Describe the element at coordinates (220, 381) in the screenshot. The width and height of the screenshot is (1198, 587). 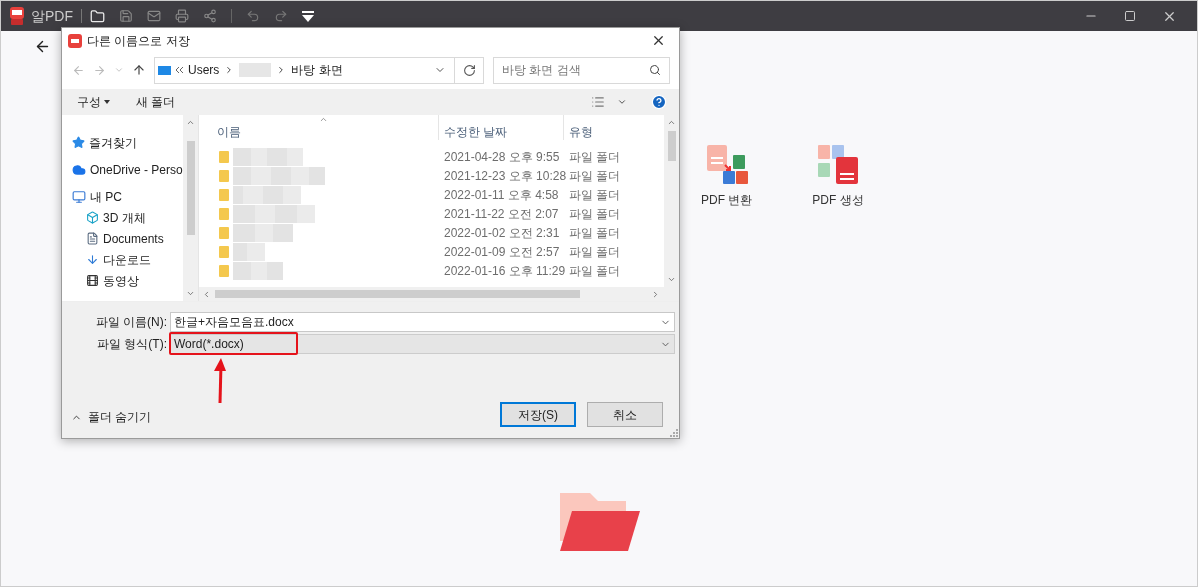
I see `annotation-arrow` at that location.